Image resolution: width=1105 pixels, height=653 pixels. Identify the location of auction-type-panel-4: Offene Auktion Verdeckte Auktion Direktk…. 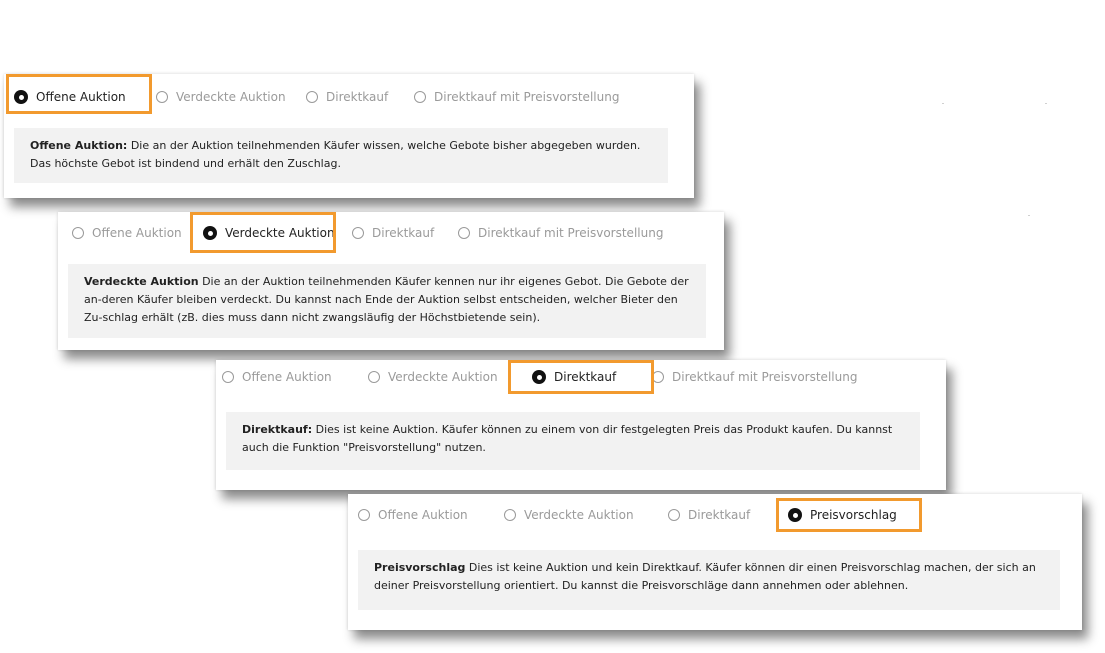
(715, 562).